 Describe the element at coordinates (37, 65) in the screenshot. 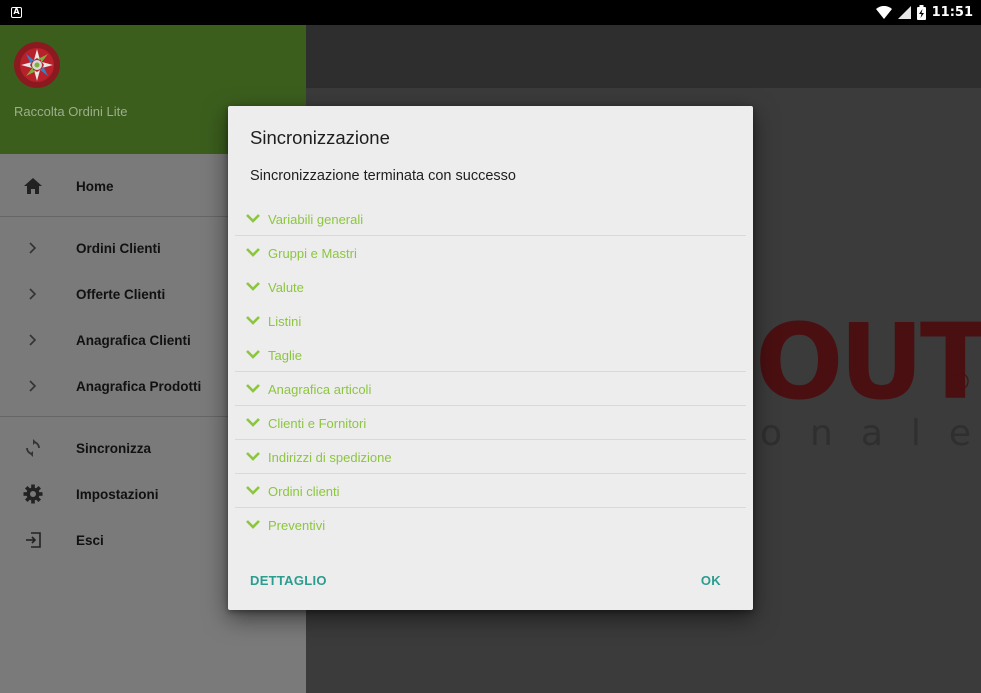

I see `app-logo` at that location.